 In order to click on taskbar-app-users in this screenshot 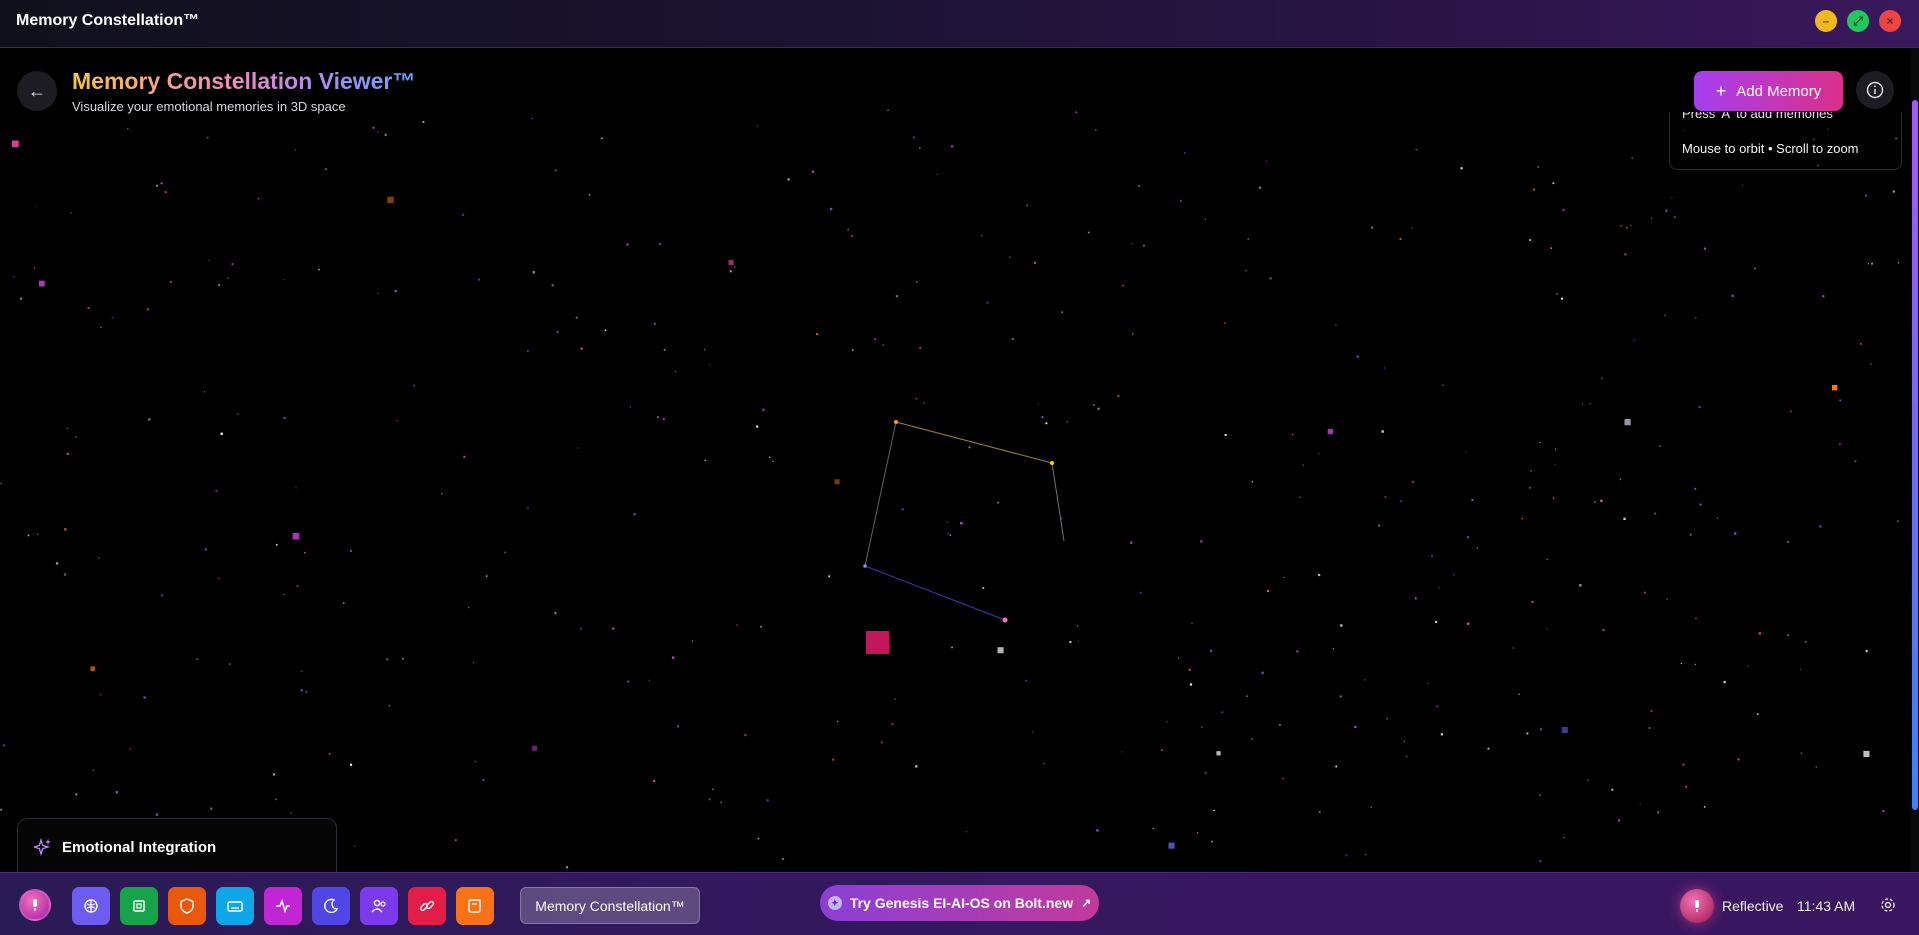, I will do `click(379, 906)`.